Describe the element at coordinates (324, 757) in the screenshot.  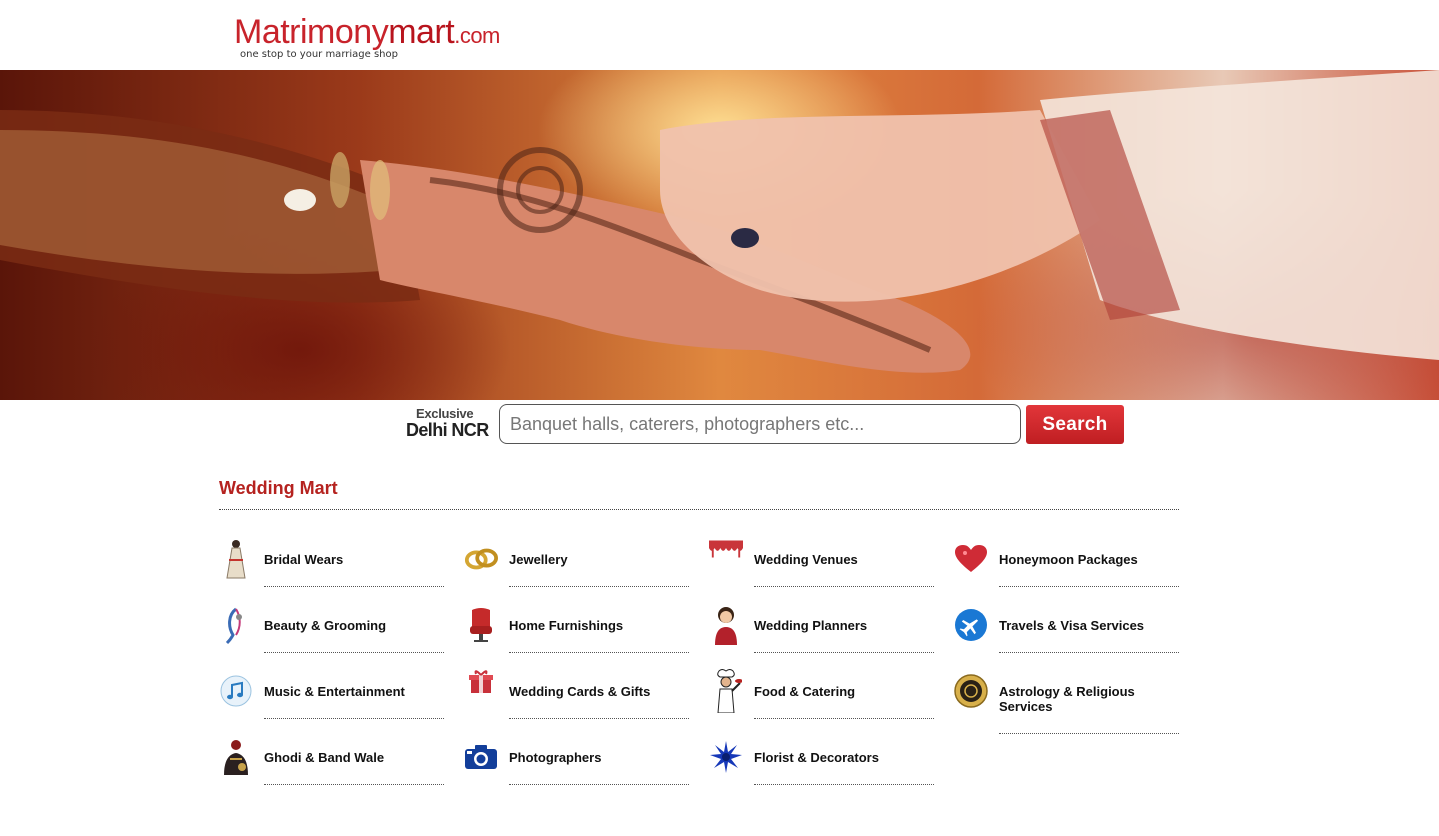
I see `category-label: Ghodi & Band Wale` at that location.